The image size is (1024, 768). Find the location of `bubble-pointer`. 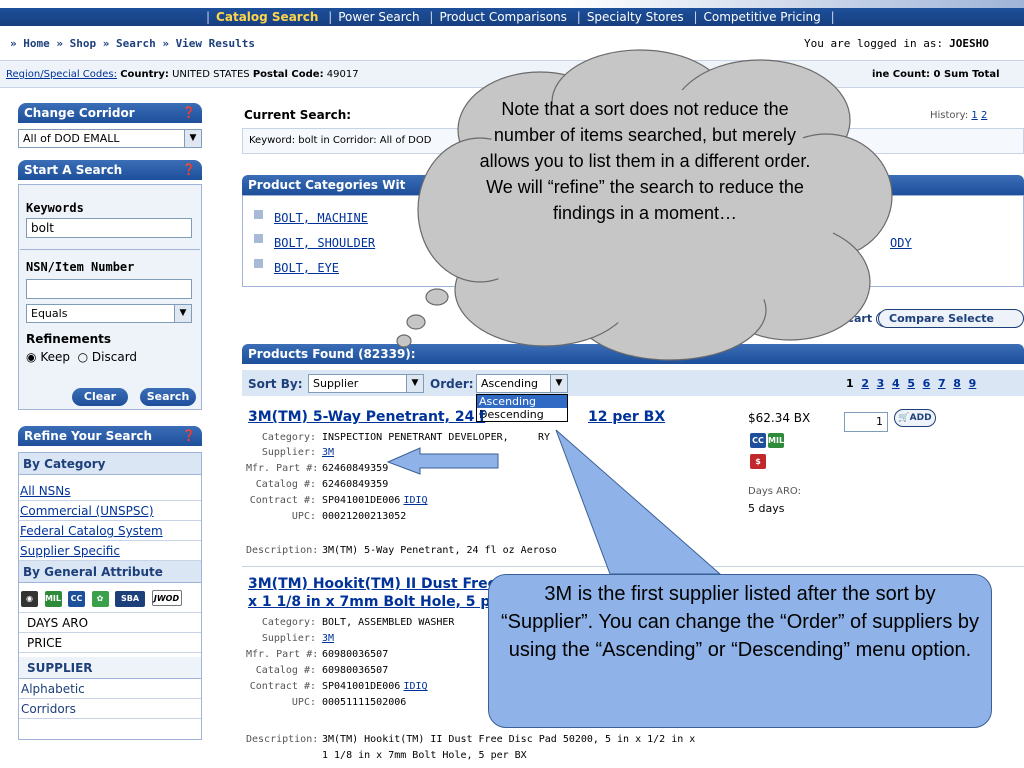

bubble-pointer is located at coordinates (638, 502).